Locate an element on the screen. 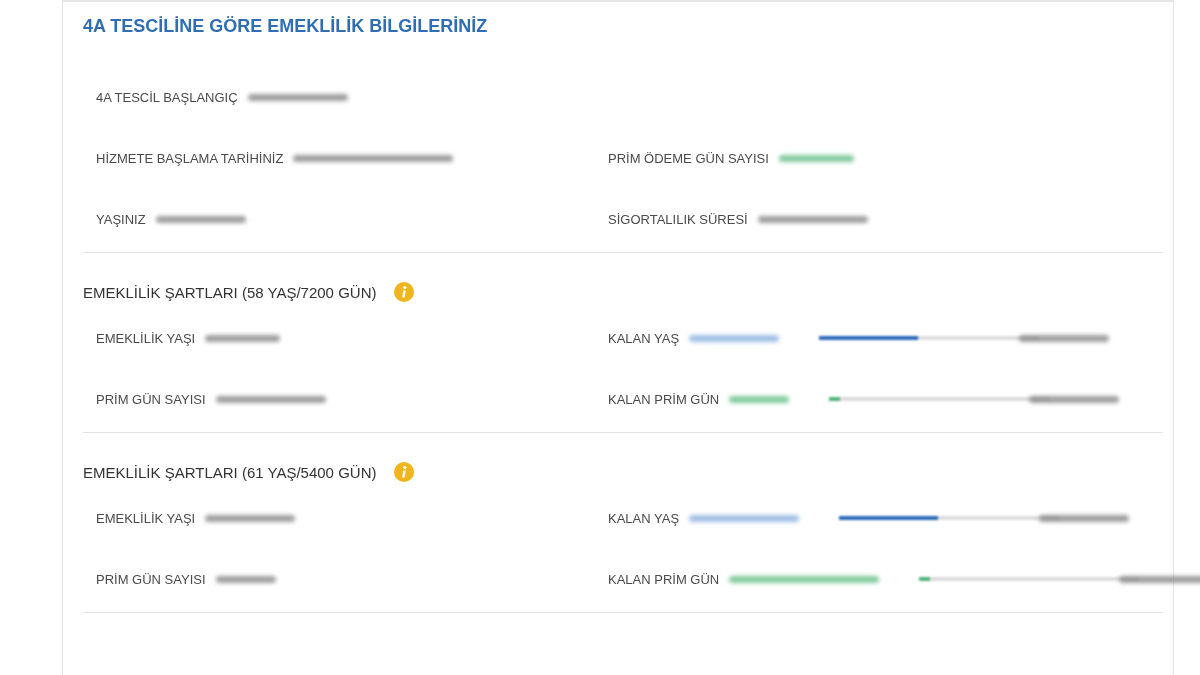  section-heading: EMEKLİLİK ŞARTLARI (58 YAŞ/7200 GÜN) is located at coordinates (230, 292).